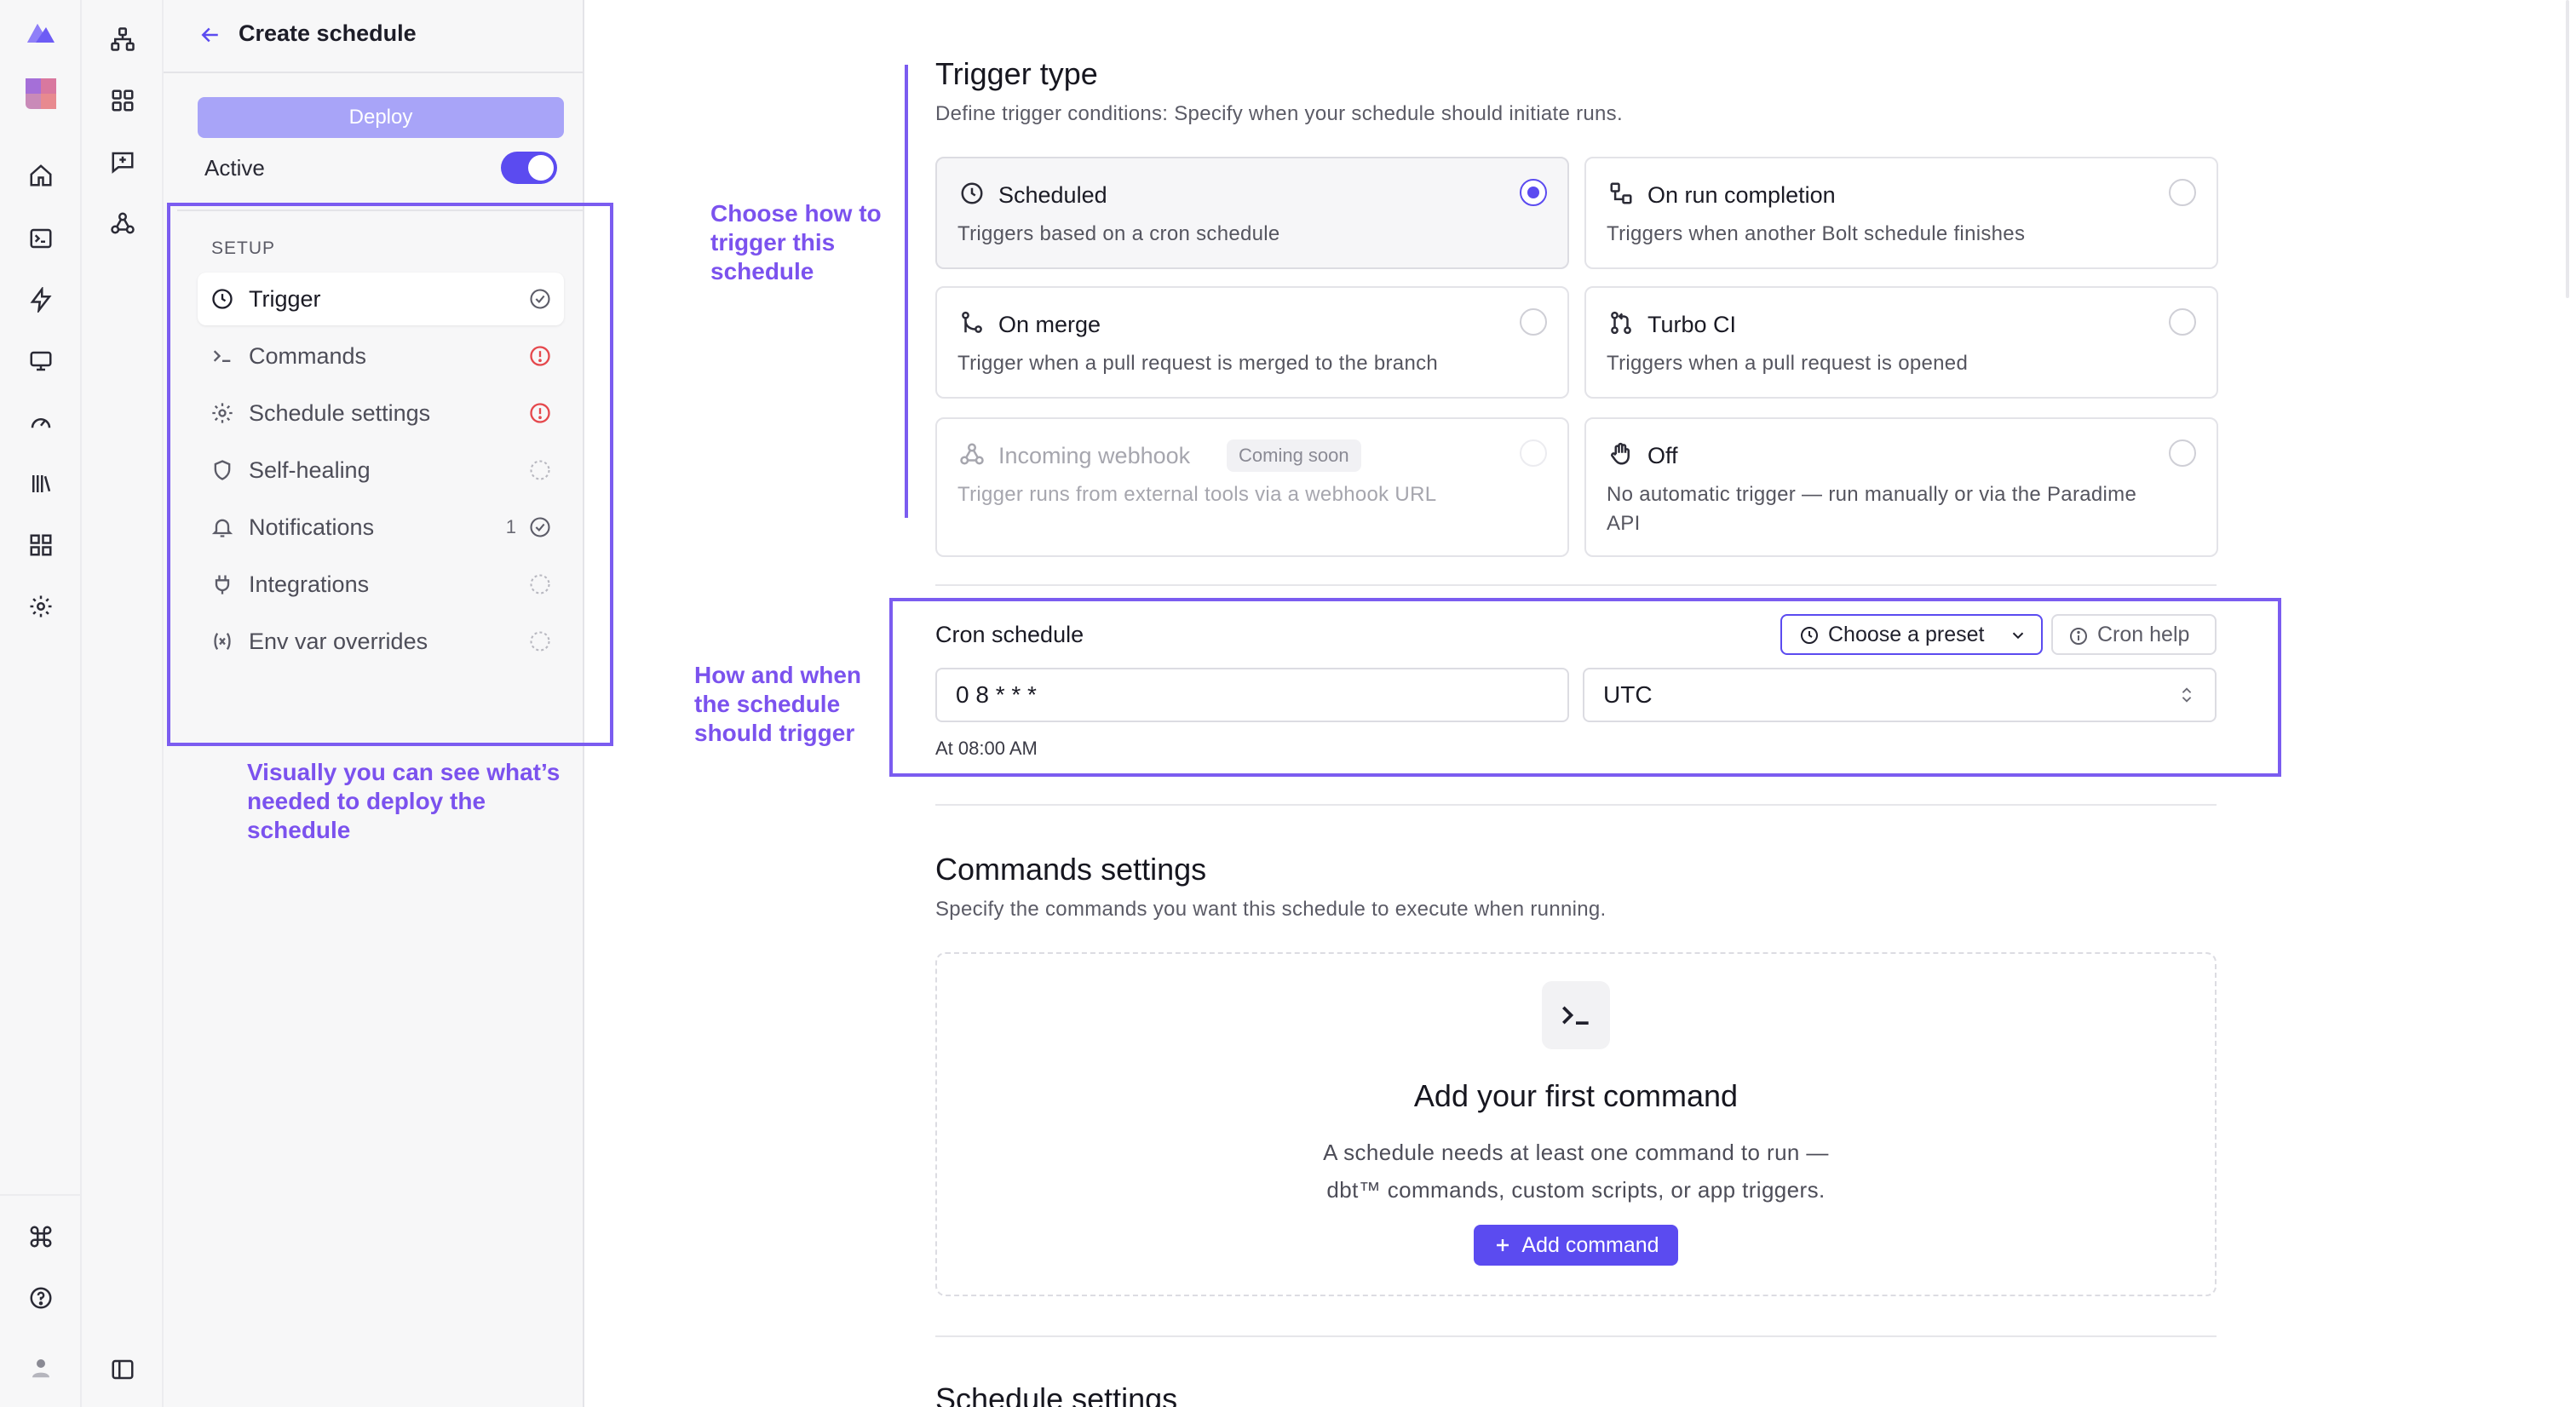  What do you see at coordinates (2079, 636) in the screenshot?
I see `info-circle-icon` at bounding box center [2079, 636].